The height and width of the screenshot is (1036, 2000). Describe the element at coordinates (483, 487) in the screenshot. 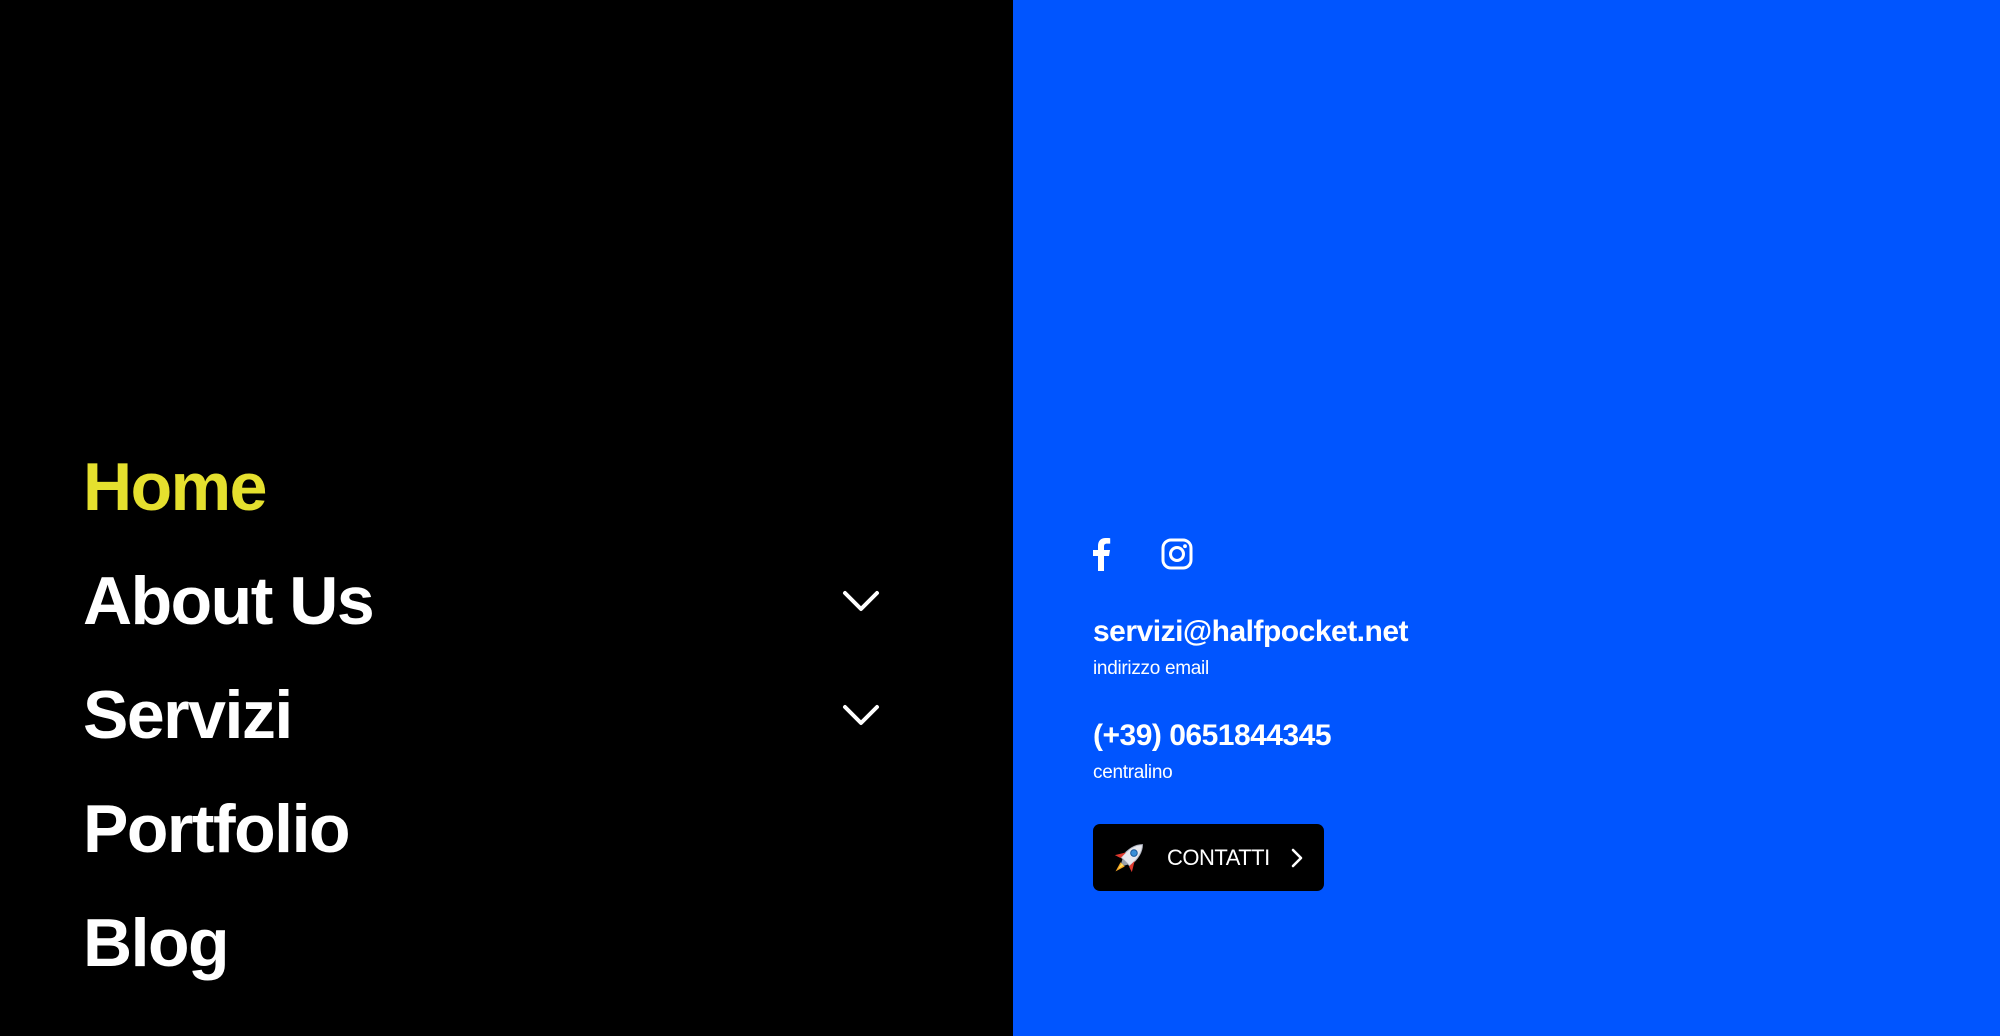

I see `nav-item-home: Home` at that location.